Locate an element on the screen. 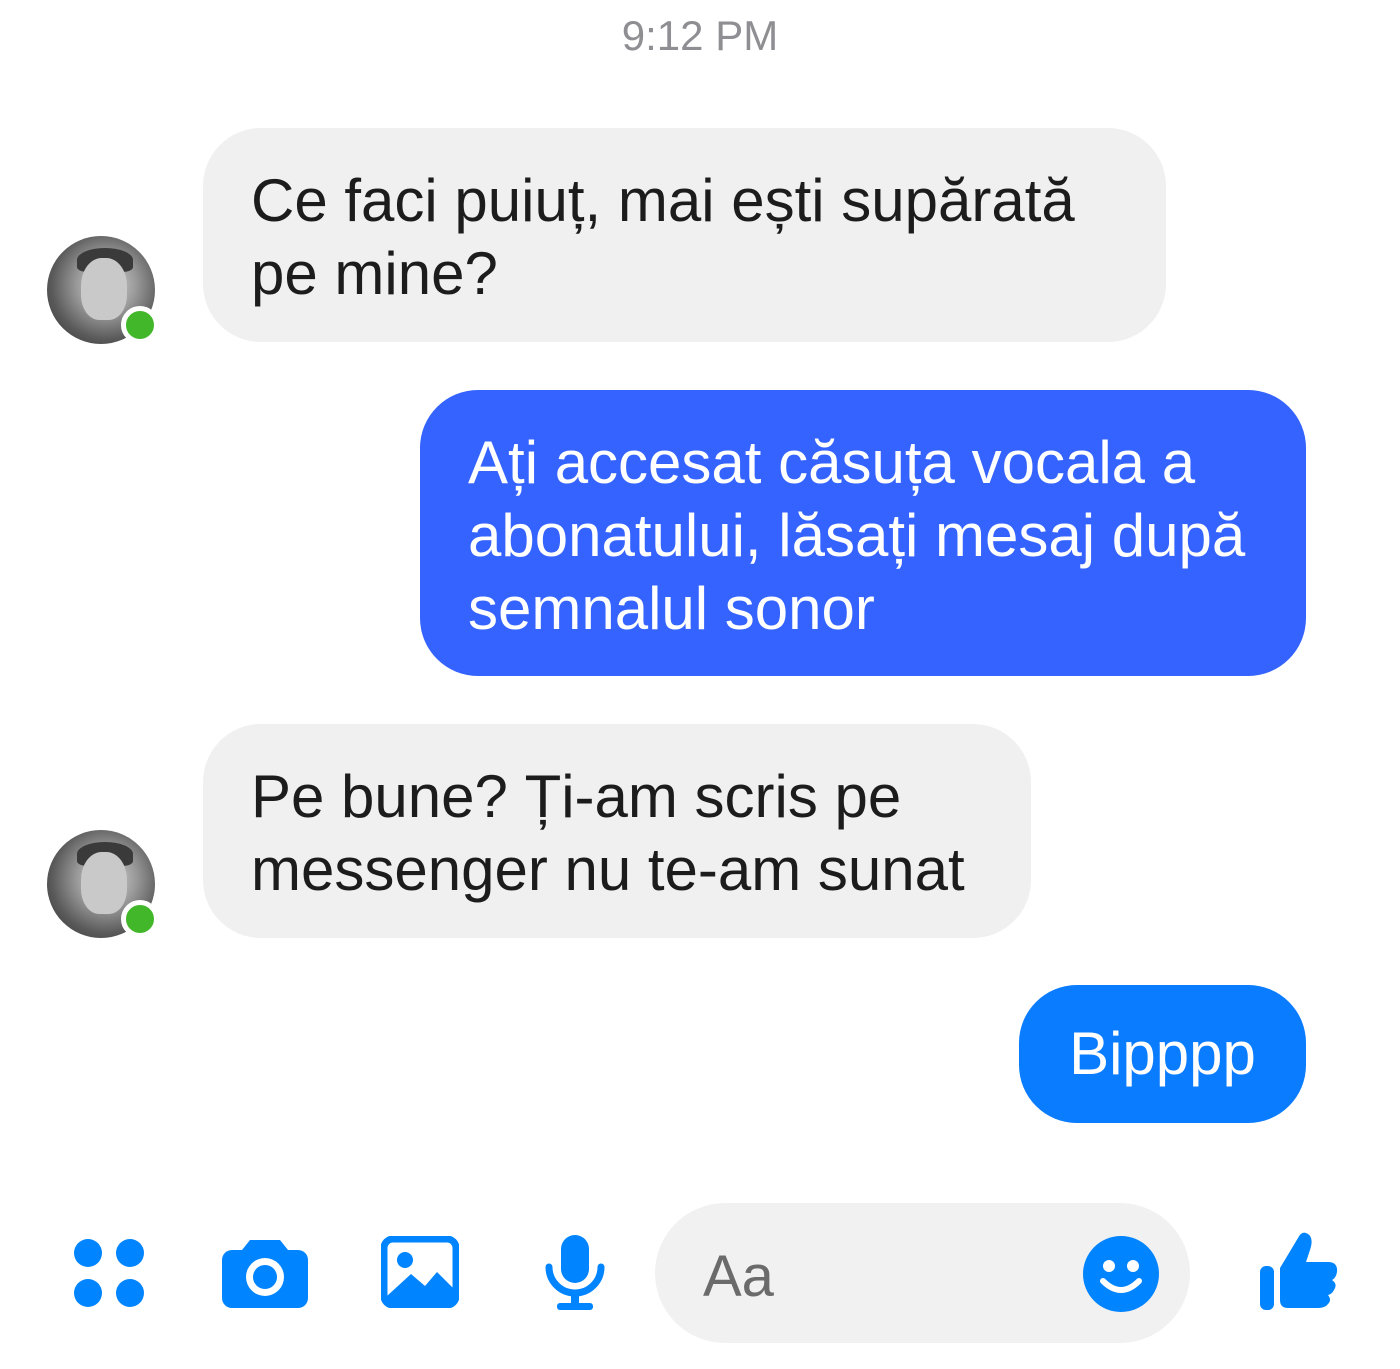 This screenshot has height=1369, width=1400. apps-icon is located at coordinates (109, 1273).